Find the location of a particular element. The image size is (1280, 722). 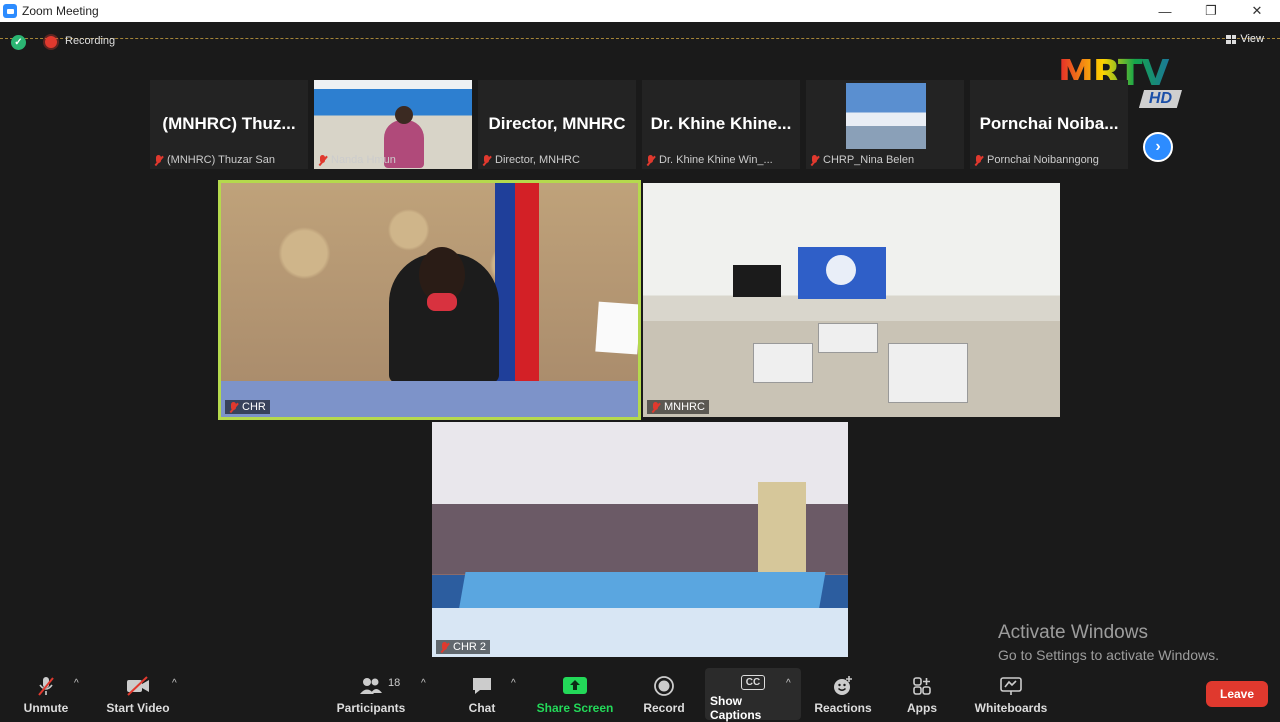

video-tile-active-speaker: CHR is located at coordinates (429, 300).